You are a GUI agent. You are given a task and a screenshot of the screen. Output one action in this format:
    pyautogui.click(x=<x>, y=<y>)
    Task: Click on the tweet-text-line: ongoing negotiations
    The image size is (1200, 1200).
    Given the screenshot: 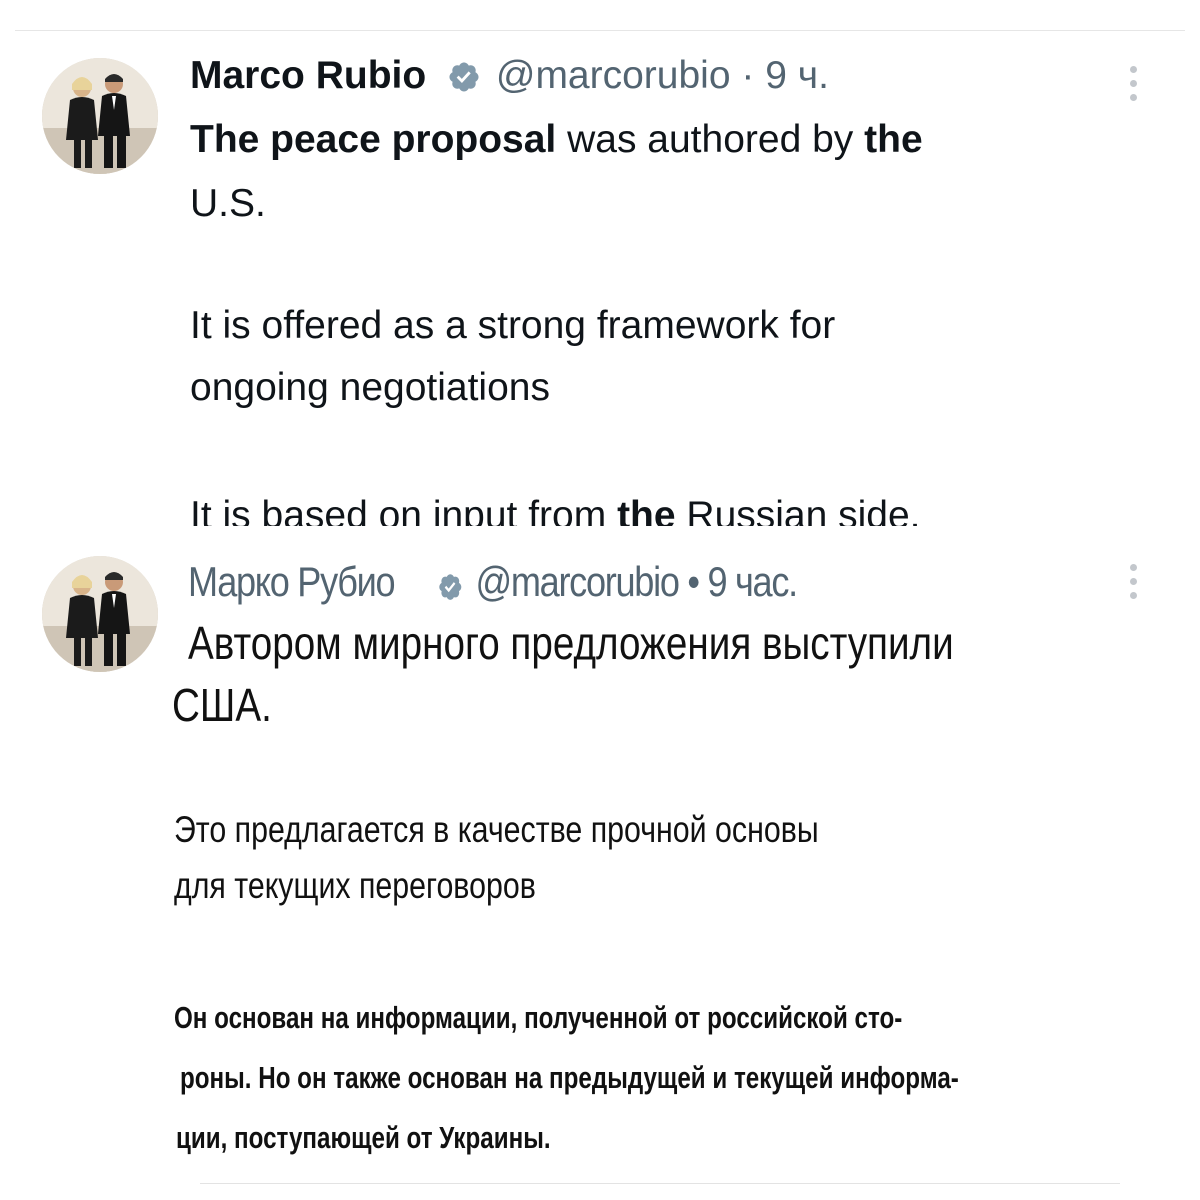 What is the action you would take?
    pyautogui.click(x=370, y=387)
    